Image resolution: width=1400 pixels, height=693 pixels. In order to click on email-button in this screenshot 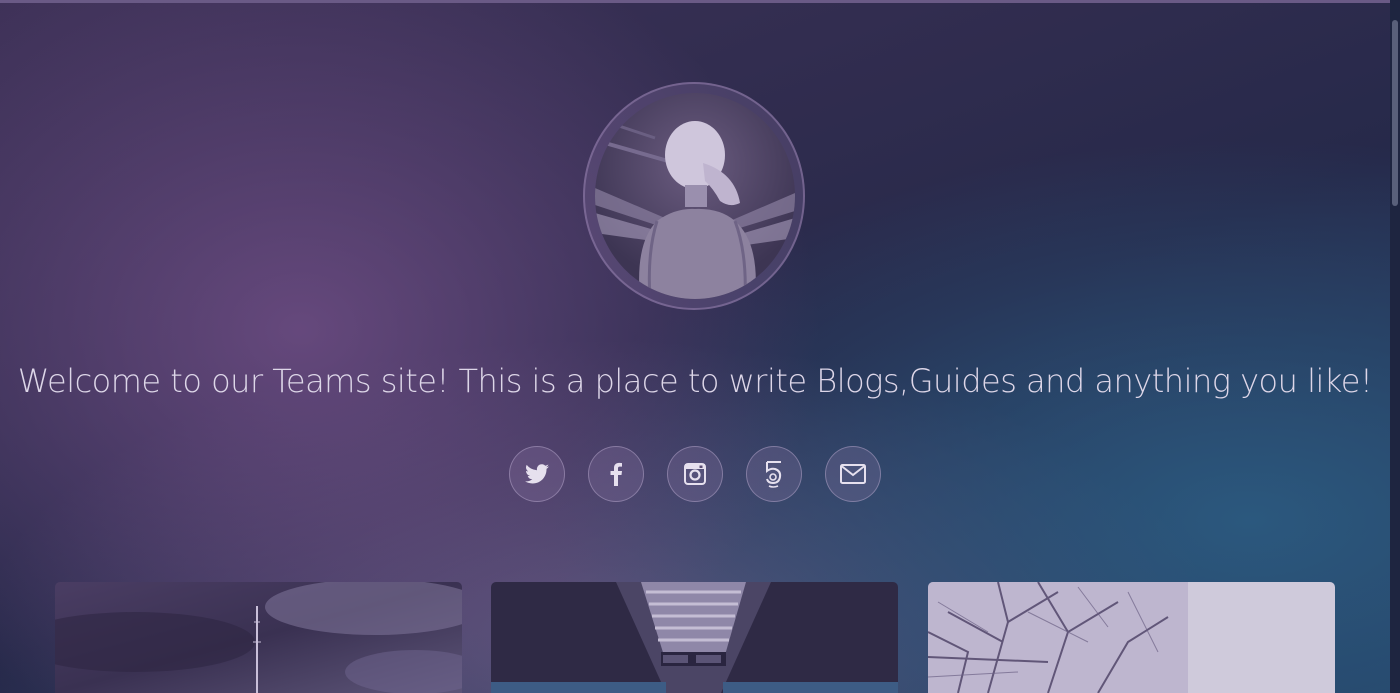, I will do `click(853, 474)`.